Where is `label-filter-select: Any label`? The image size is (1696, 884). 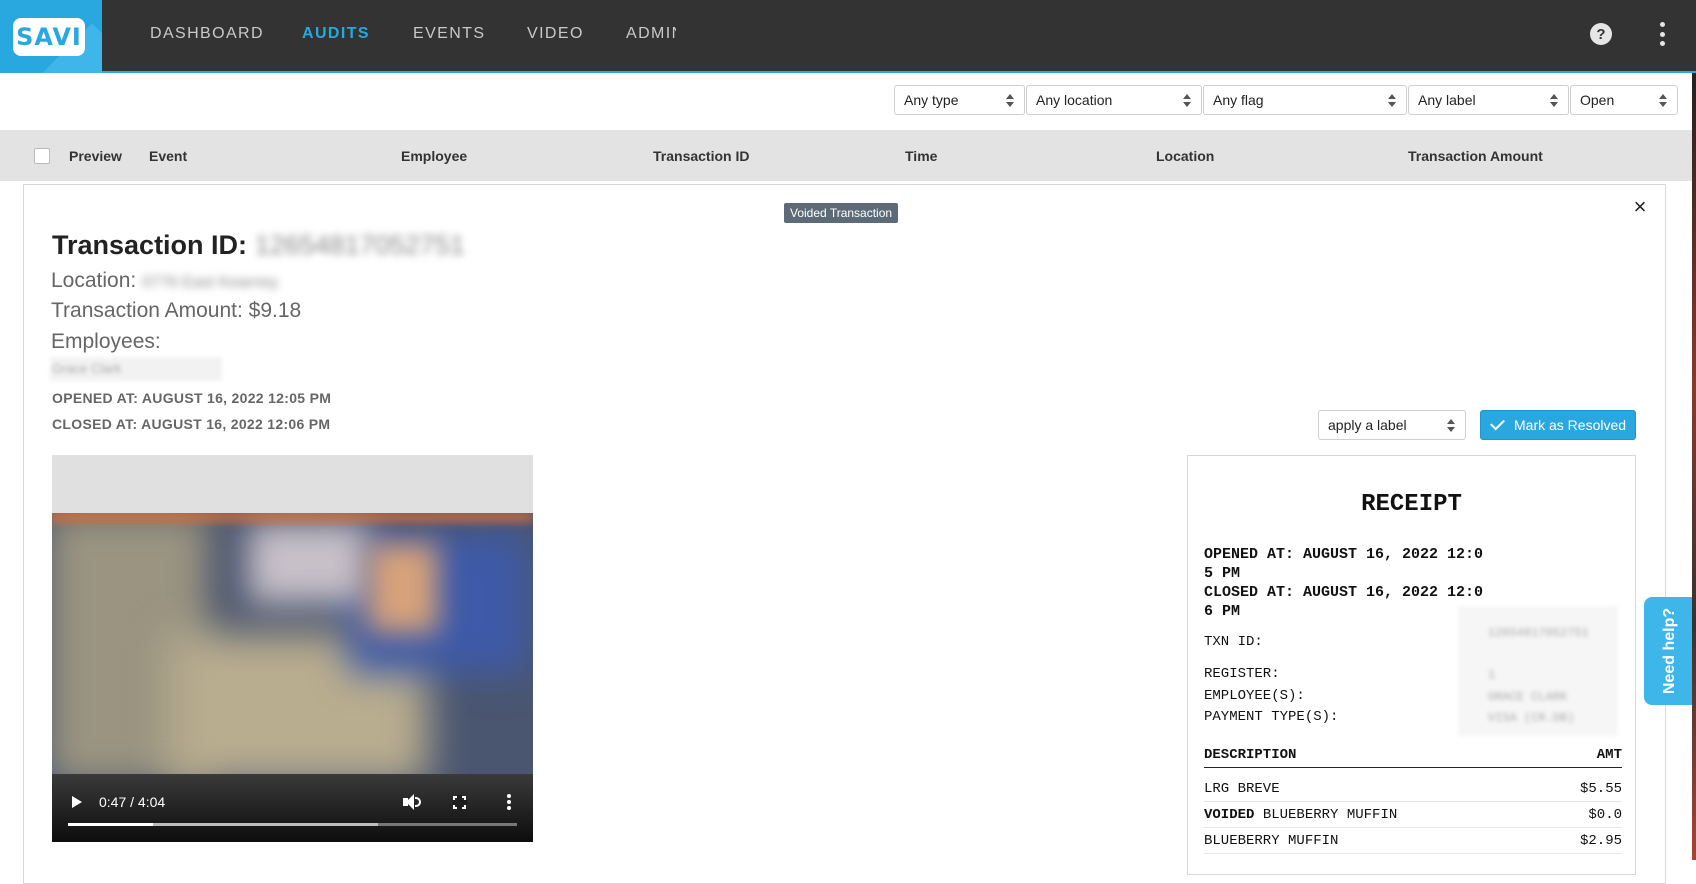 label-filter-select: Any label is located at coordinates (1488, 100).